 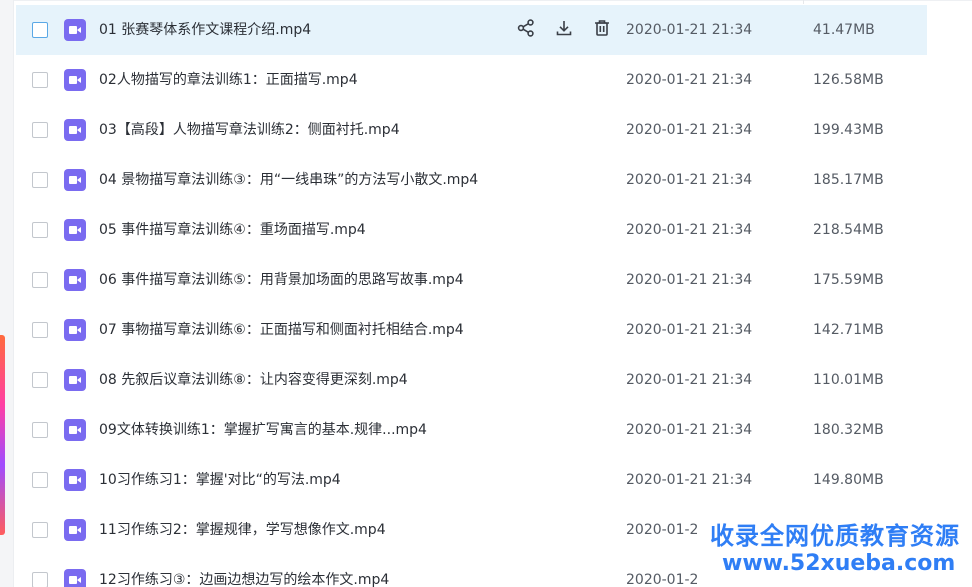 I want to click on file-size: 185.17MB, so click(x=848, y=180).